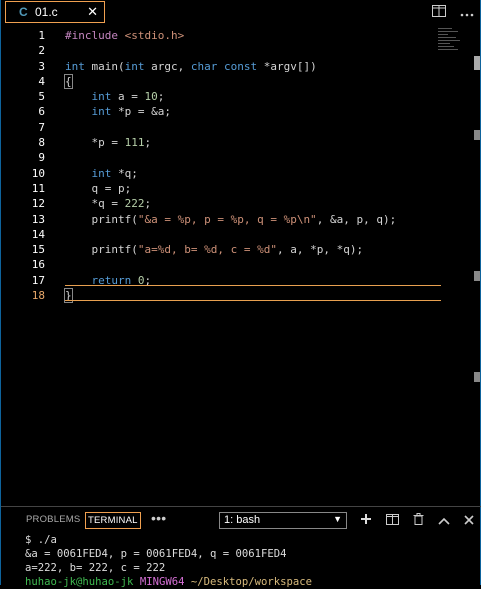  I want to click on code-line: int *q;, so click(230, 173).